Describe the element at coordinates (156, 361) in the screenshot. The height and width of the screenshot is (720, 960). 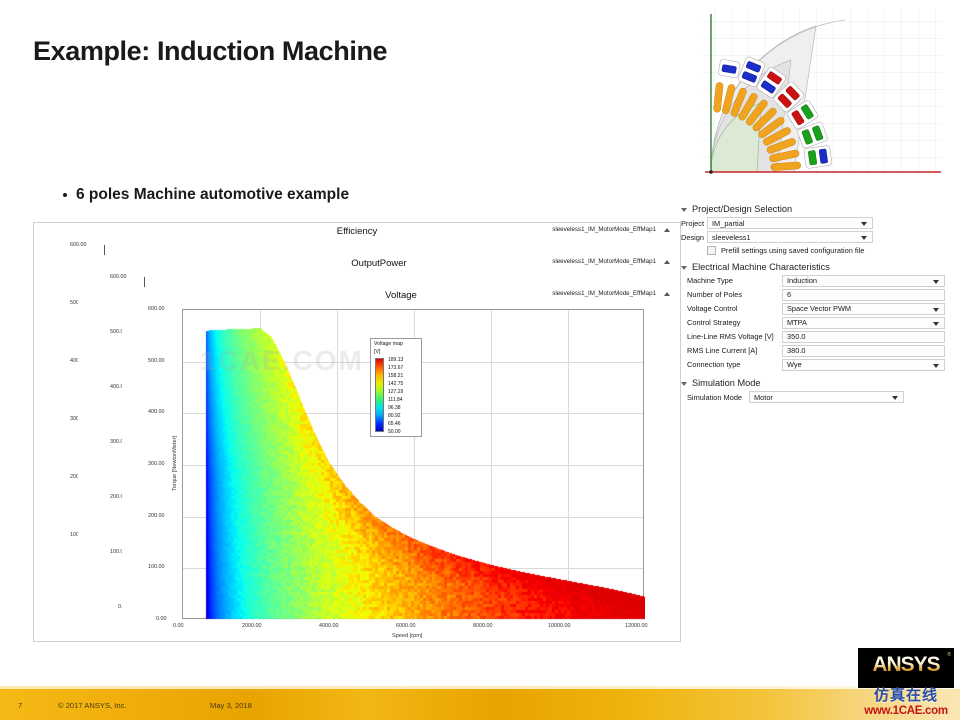
I see `tick-y-voltage: 500.00` at that location.